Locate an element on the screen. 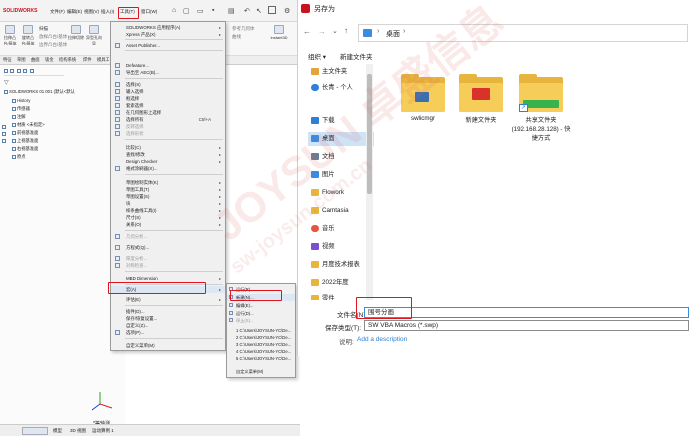 Image resolution: width=693 pixels, height=442 pixels. menu-item-blocks: 块 ▸ is located at coordinates (168, 203).